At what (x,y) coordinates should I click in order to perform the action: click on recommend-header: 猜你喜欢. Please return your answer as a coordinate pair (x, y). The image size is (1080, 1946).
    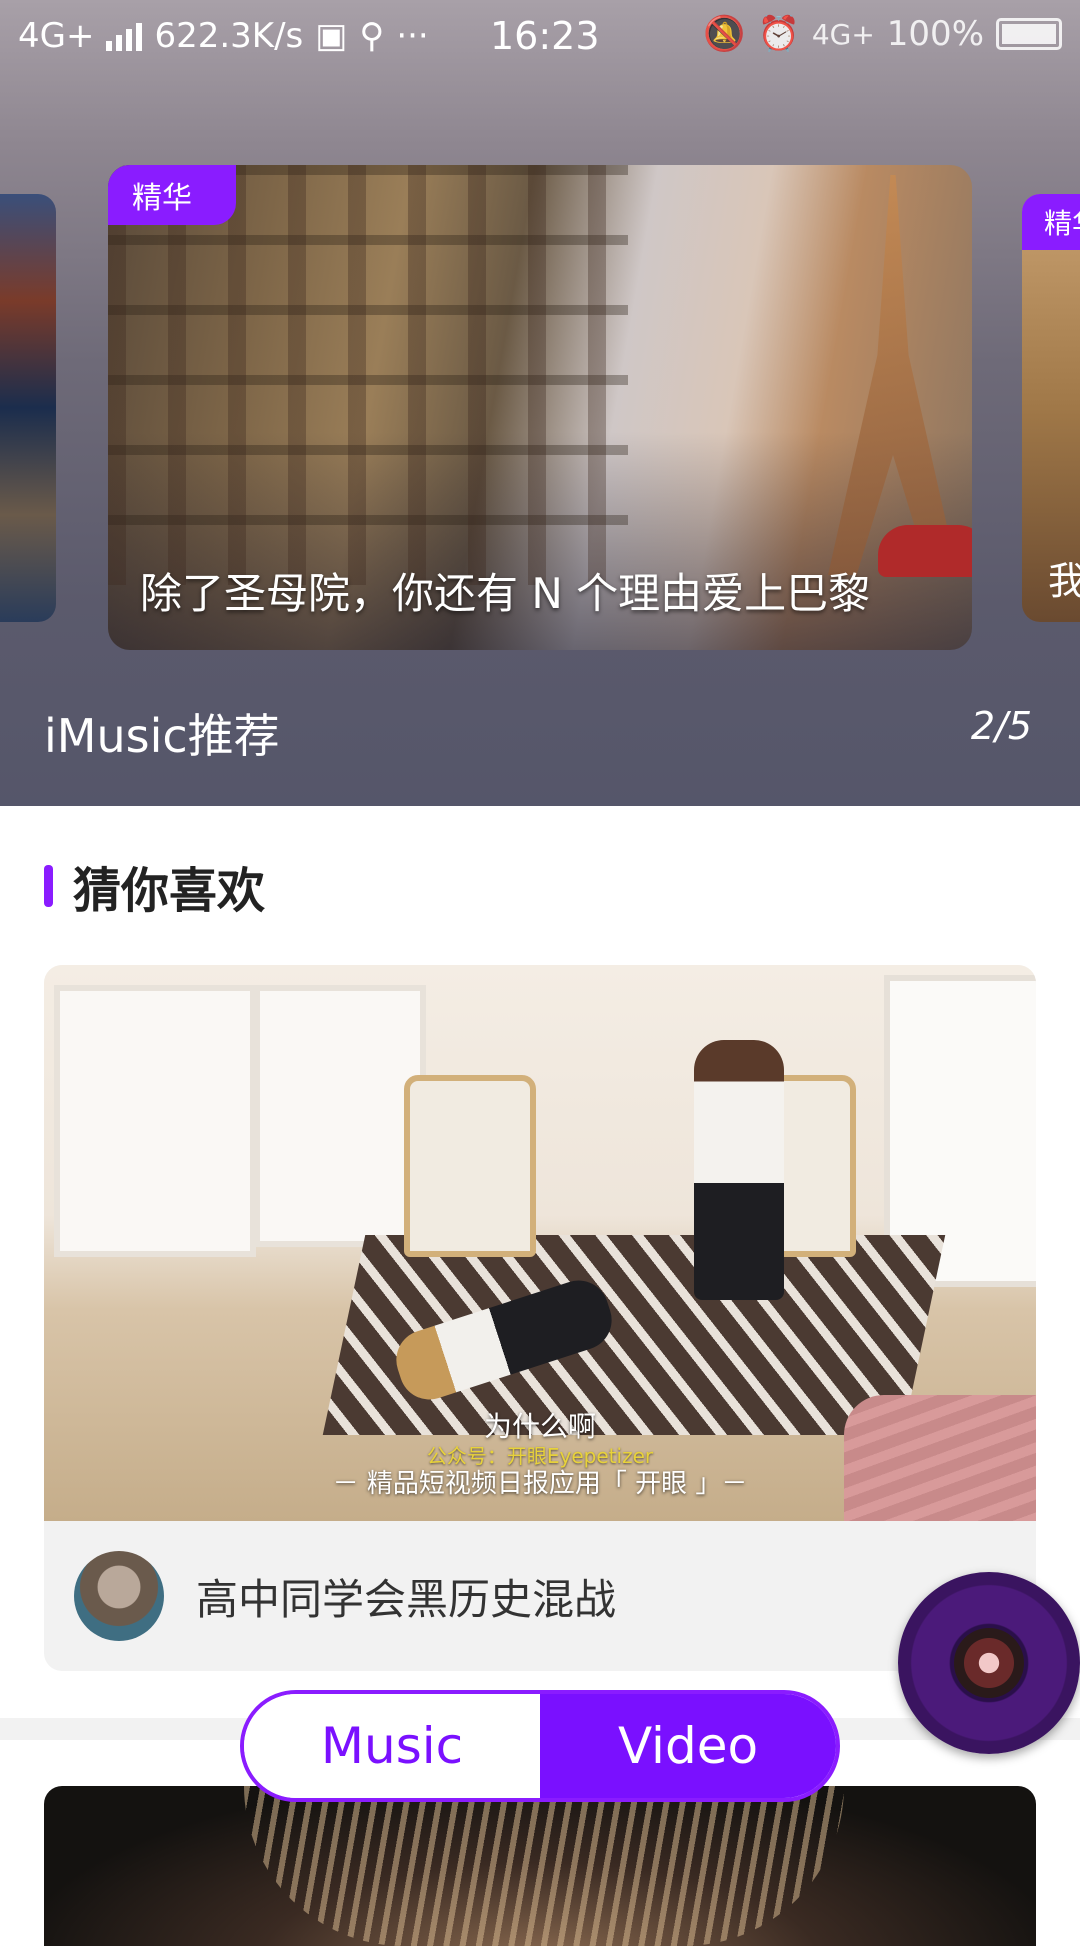
    Looking at the image, I should click on (154, 888).